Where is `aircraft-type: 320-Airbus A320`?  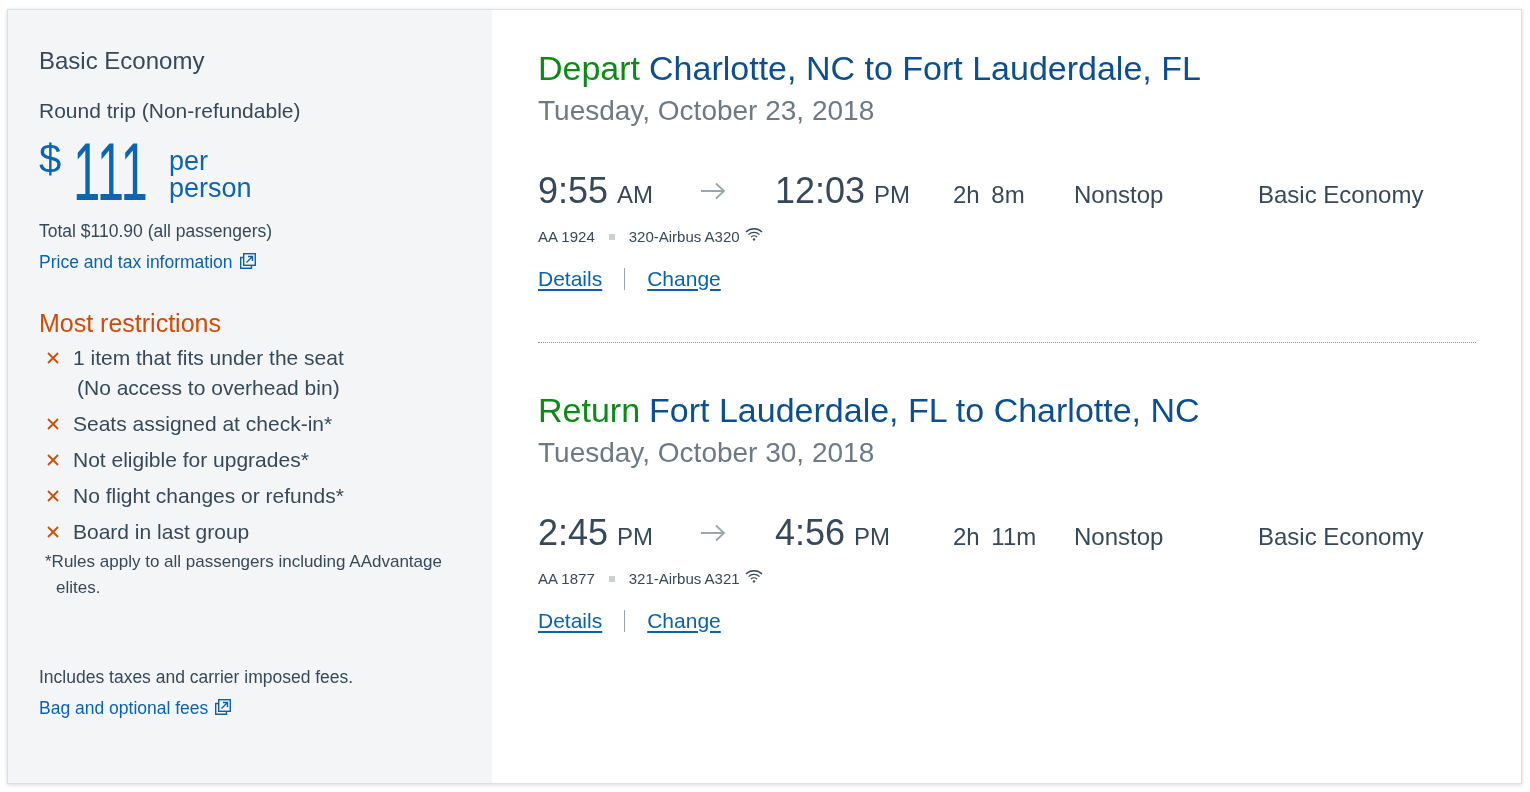 aircraft-type: 320-Airbus A320 is located at coordinates (684, 237).